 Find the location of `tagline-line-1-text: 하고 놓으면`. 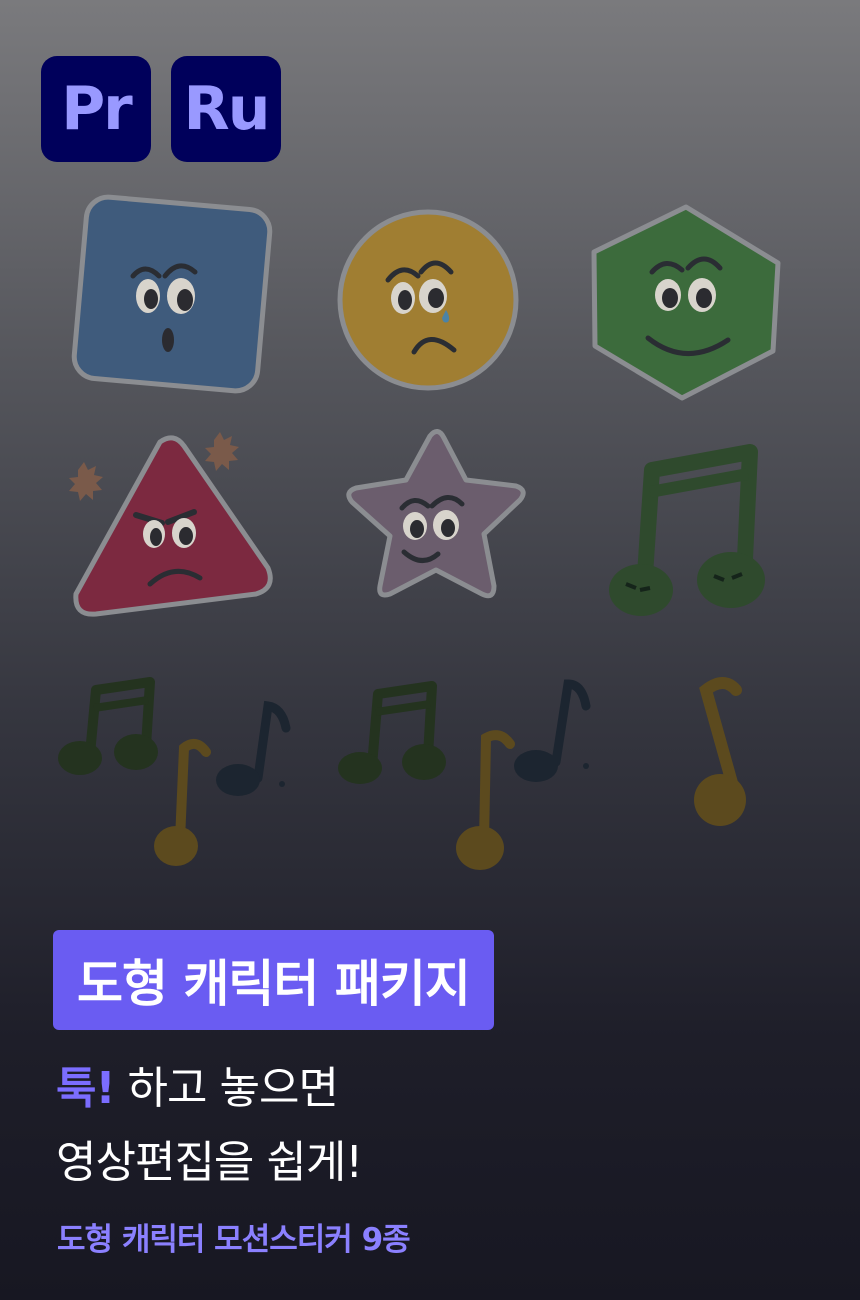

tagline-line-1-text: 하고 놓으면 is located at coordinates (226, 1088).